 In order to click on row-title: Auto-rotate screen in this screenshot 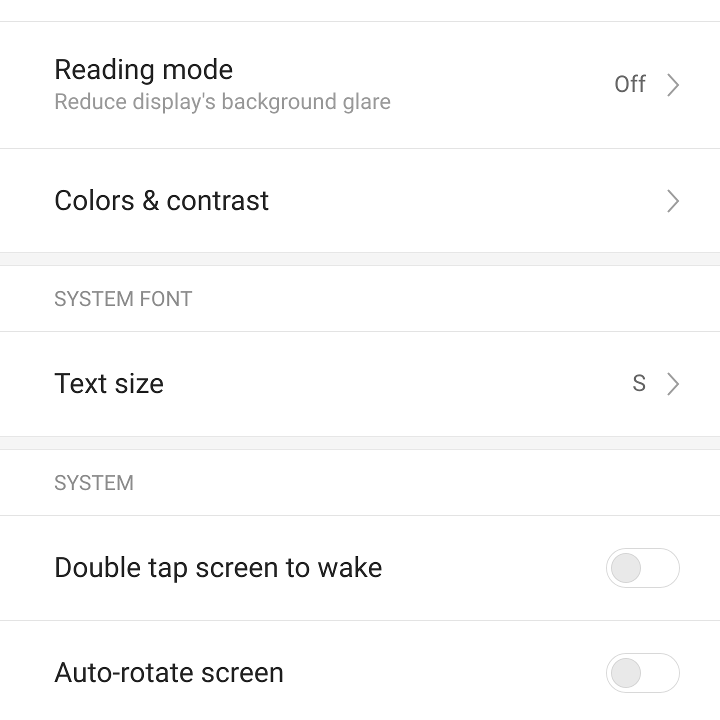, I will do `click(170, 672)`.